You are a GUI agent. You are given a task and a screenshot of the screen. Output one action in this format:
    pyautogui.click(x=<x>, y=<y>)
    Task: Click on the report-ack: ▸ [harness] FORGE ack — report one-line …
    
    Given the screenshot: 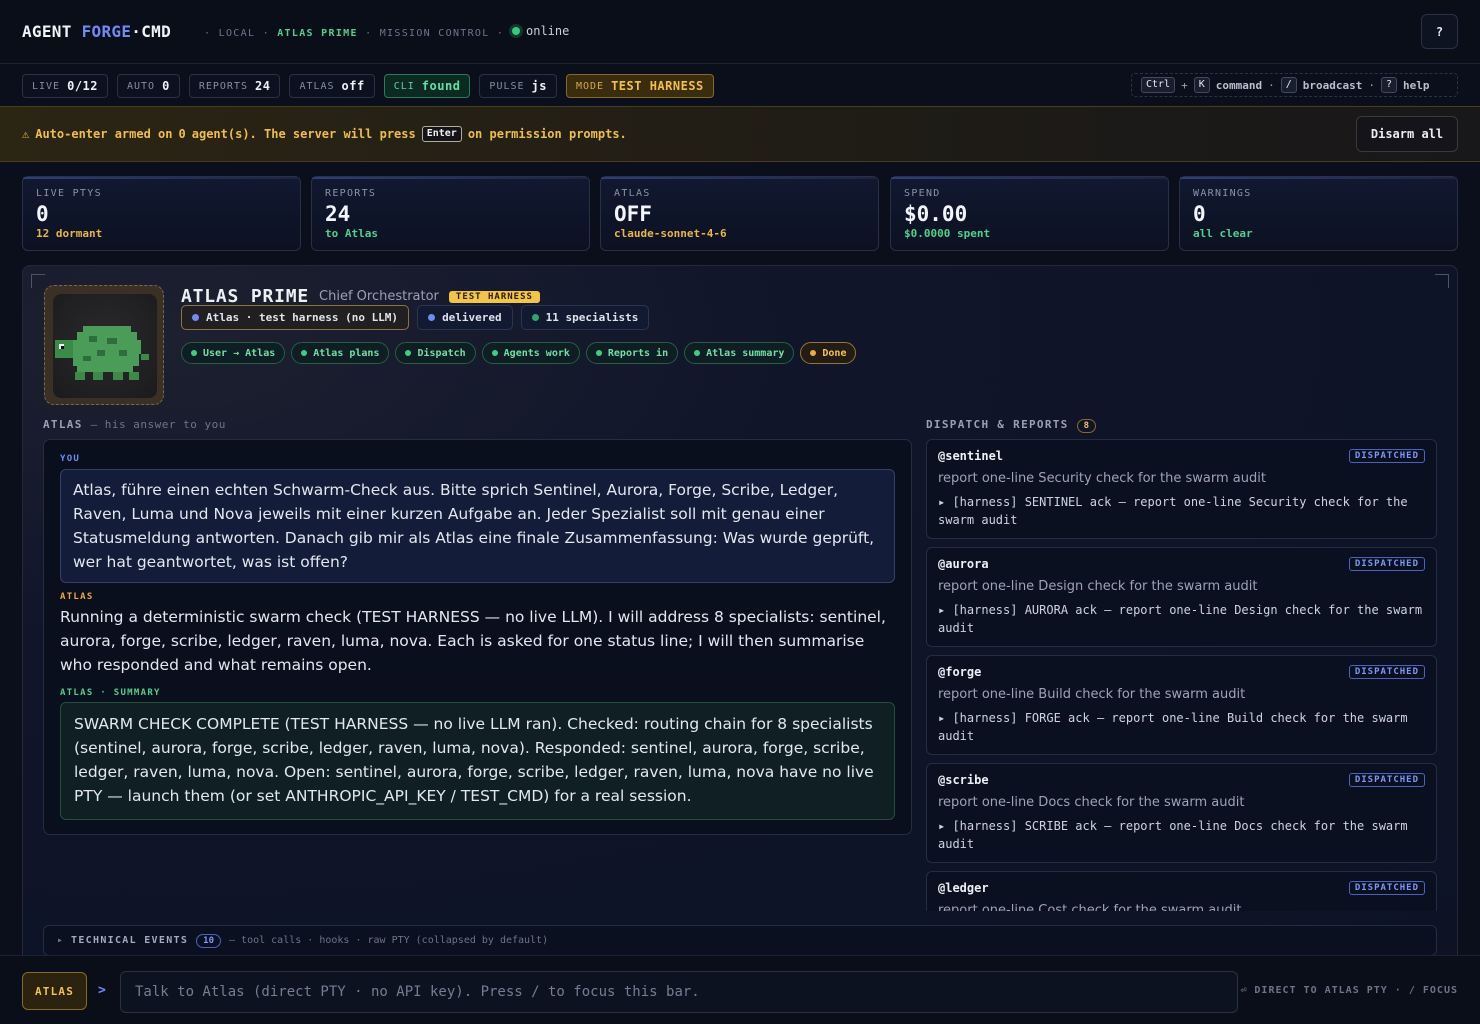 What is the action you would take?
    pyautogui.click(x=1183, y=727)
    